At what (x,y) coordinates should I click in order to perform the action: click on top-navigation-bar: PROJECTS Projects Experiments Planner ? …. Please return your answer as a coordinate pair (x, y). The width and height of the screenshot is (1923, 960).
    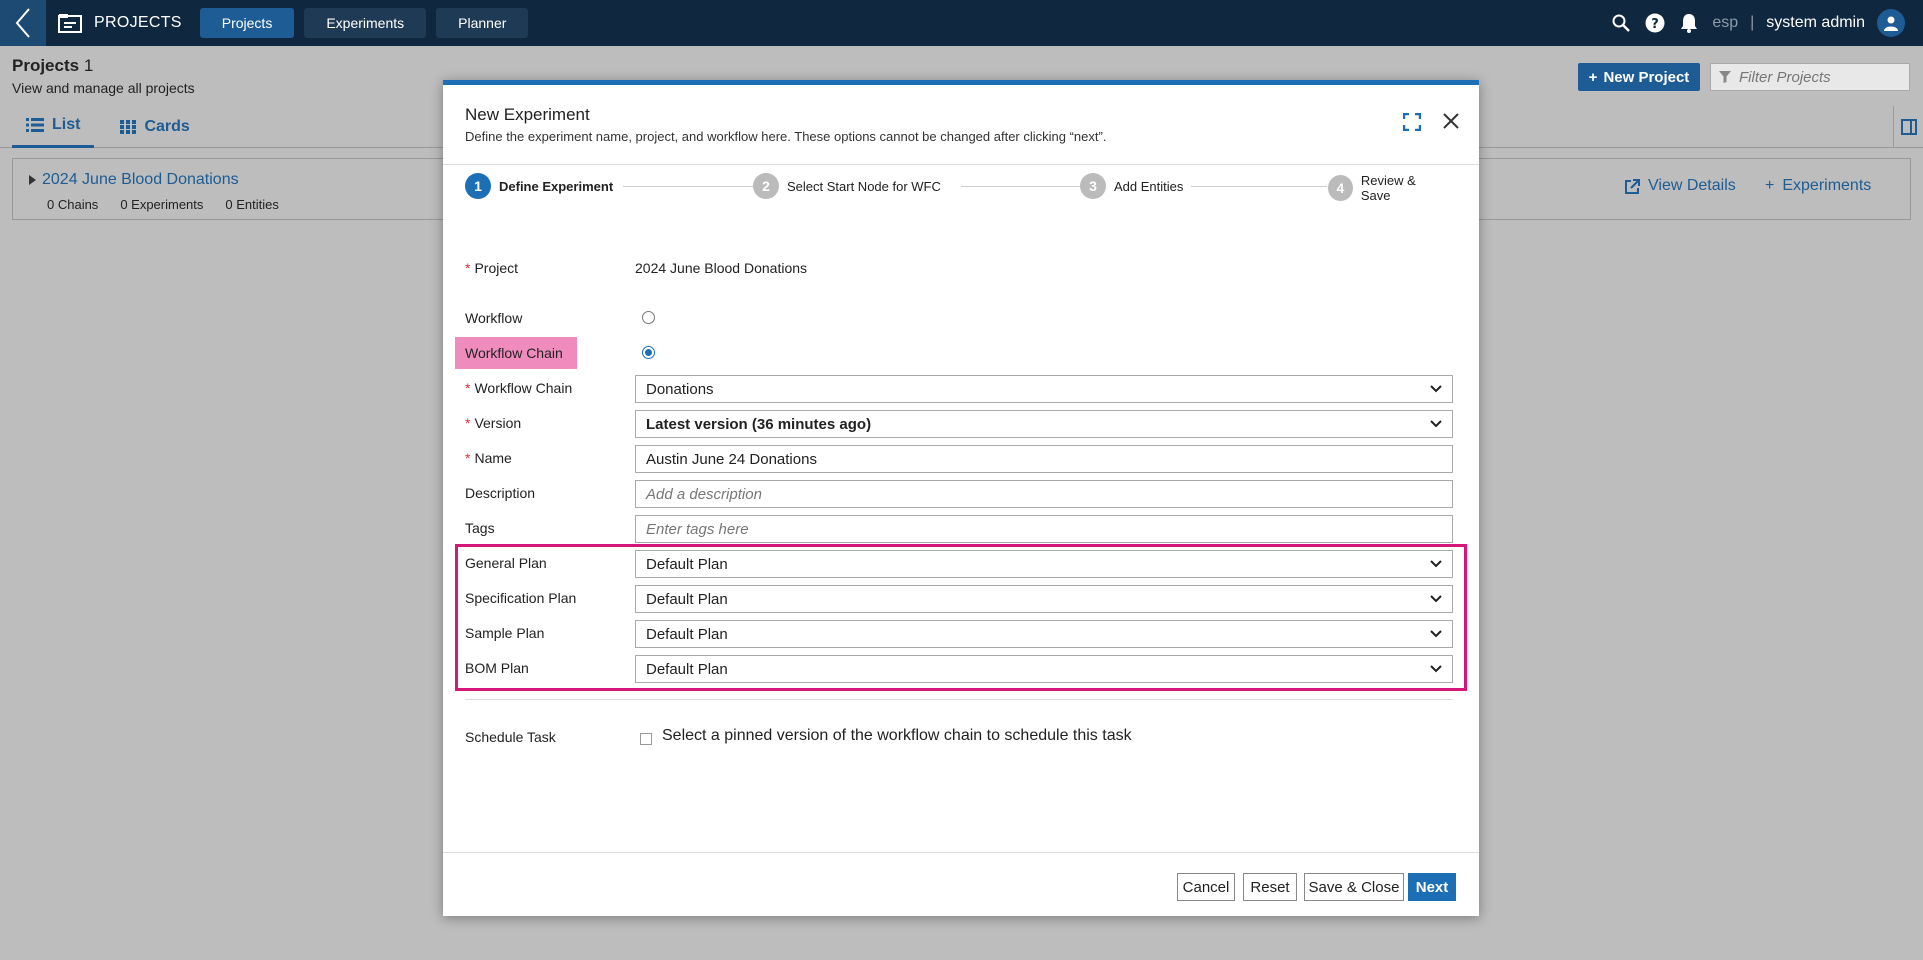
    Looking at the image, I should click on (961, 23).